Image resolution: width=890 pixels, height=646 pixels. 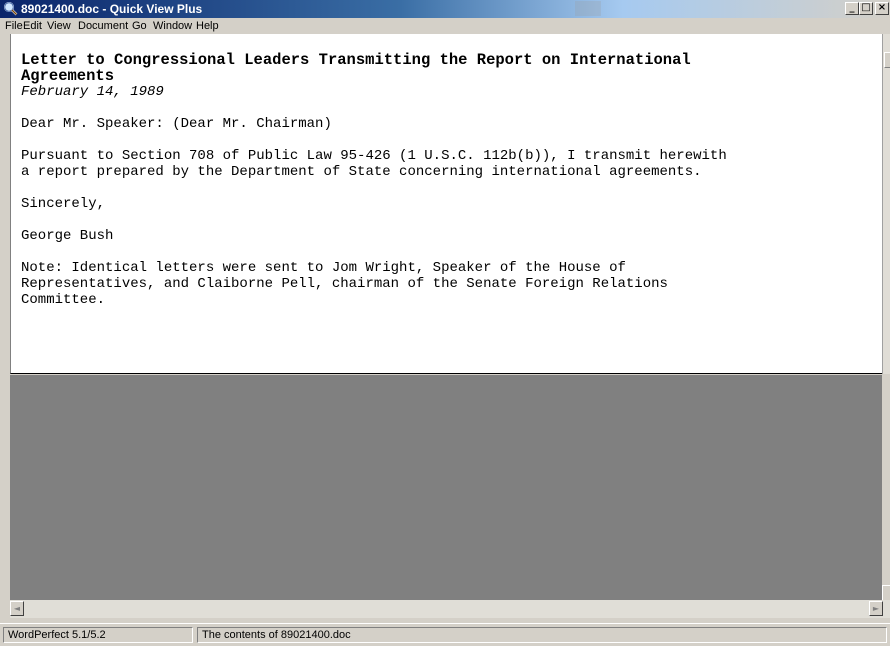 I want to click on scroll-right-button: ►, so click(x=876, y=608).